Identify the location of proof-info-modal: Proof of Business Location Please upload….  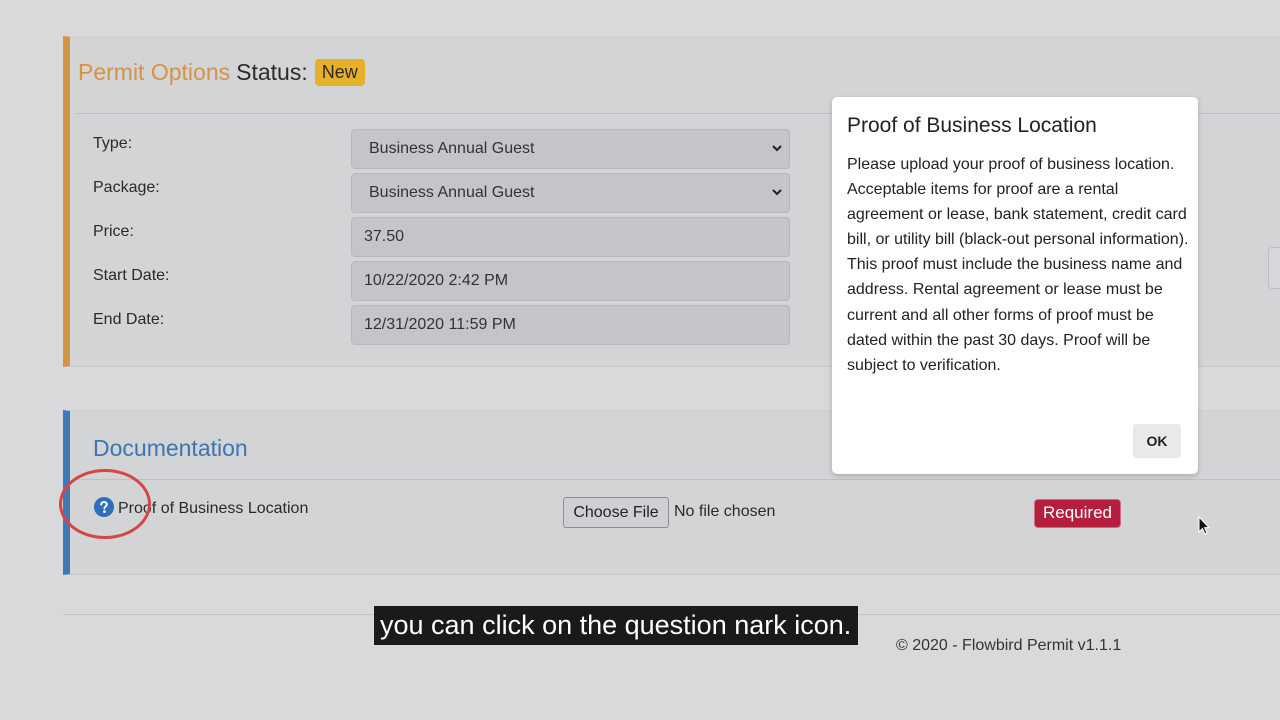
(1015, 285).